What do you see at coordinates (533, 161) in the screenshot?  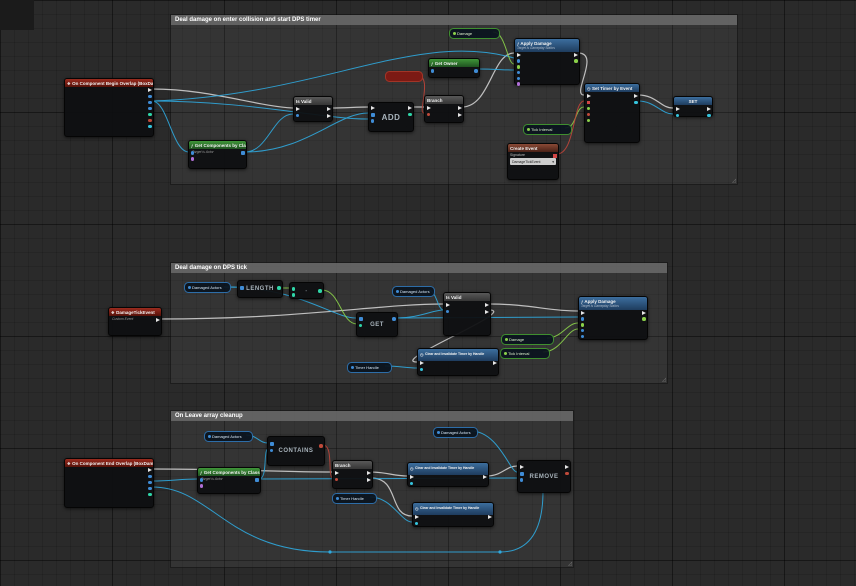 I see `signature-dropdown: DamageTickEvent ▾` at bounding box center [533, 161].